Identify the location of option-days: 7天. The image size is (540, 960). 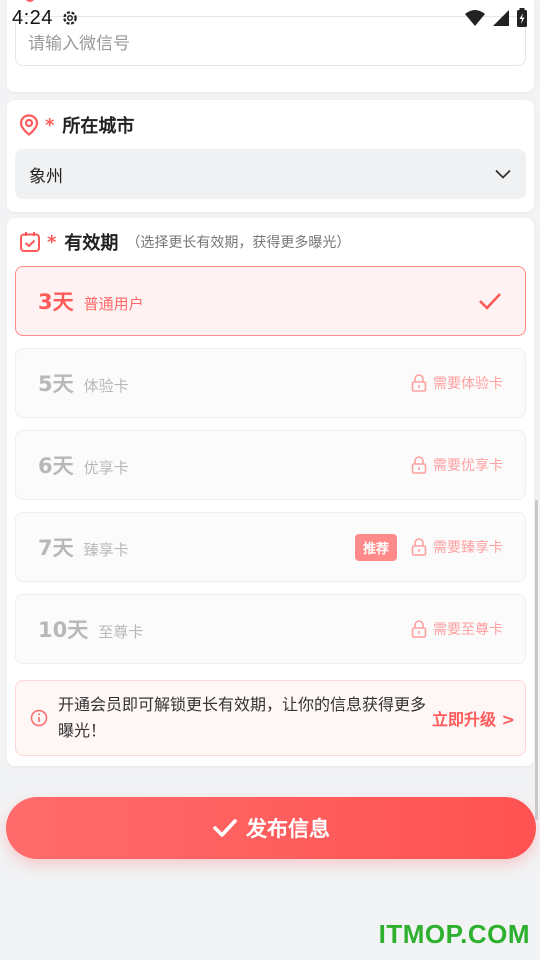
(56, 548).